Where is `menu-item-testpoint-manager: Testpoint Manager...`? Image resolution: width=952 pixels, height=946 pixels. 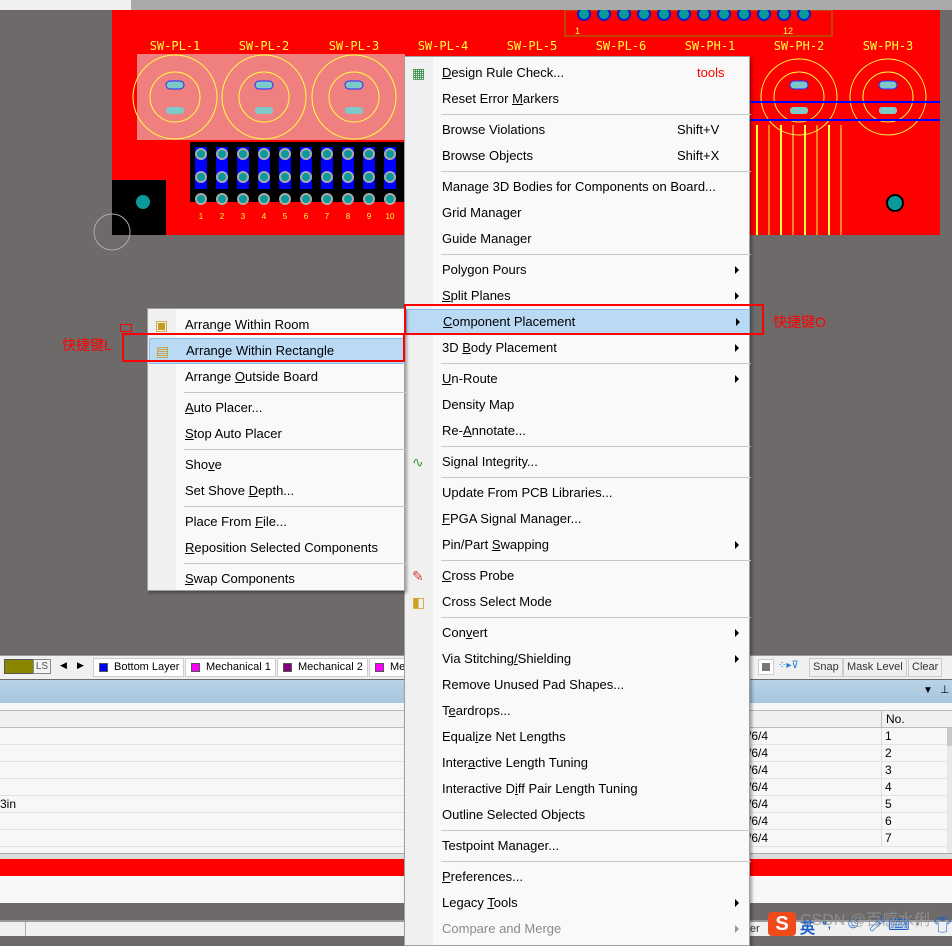 menu-item-testpoint-manager: Testpoint Manager... is located at coordinates (578, 846).